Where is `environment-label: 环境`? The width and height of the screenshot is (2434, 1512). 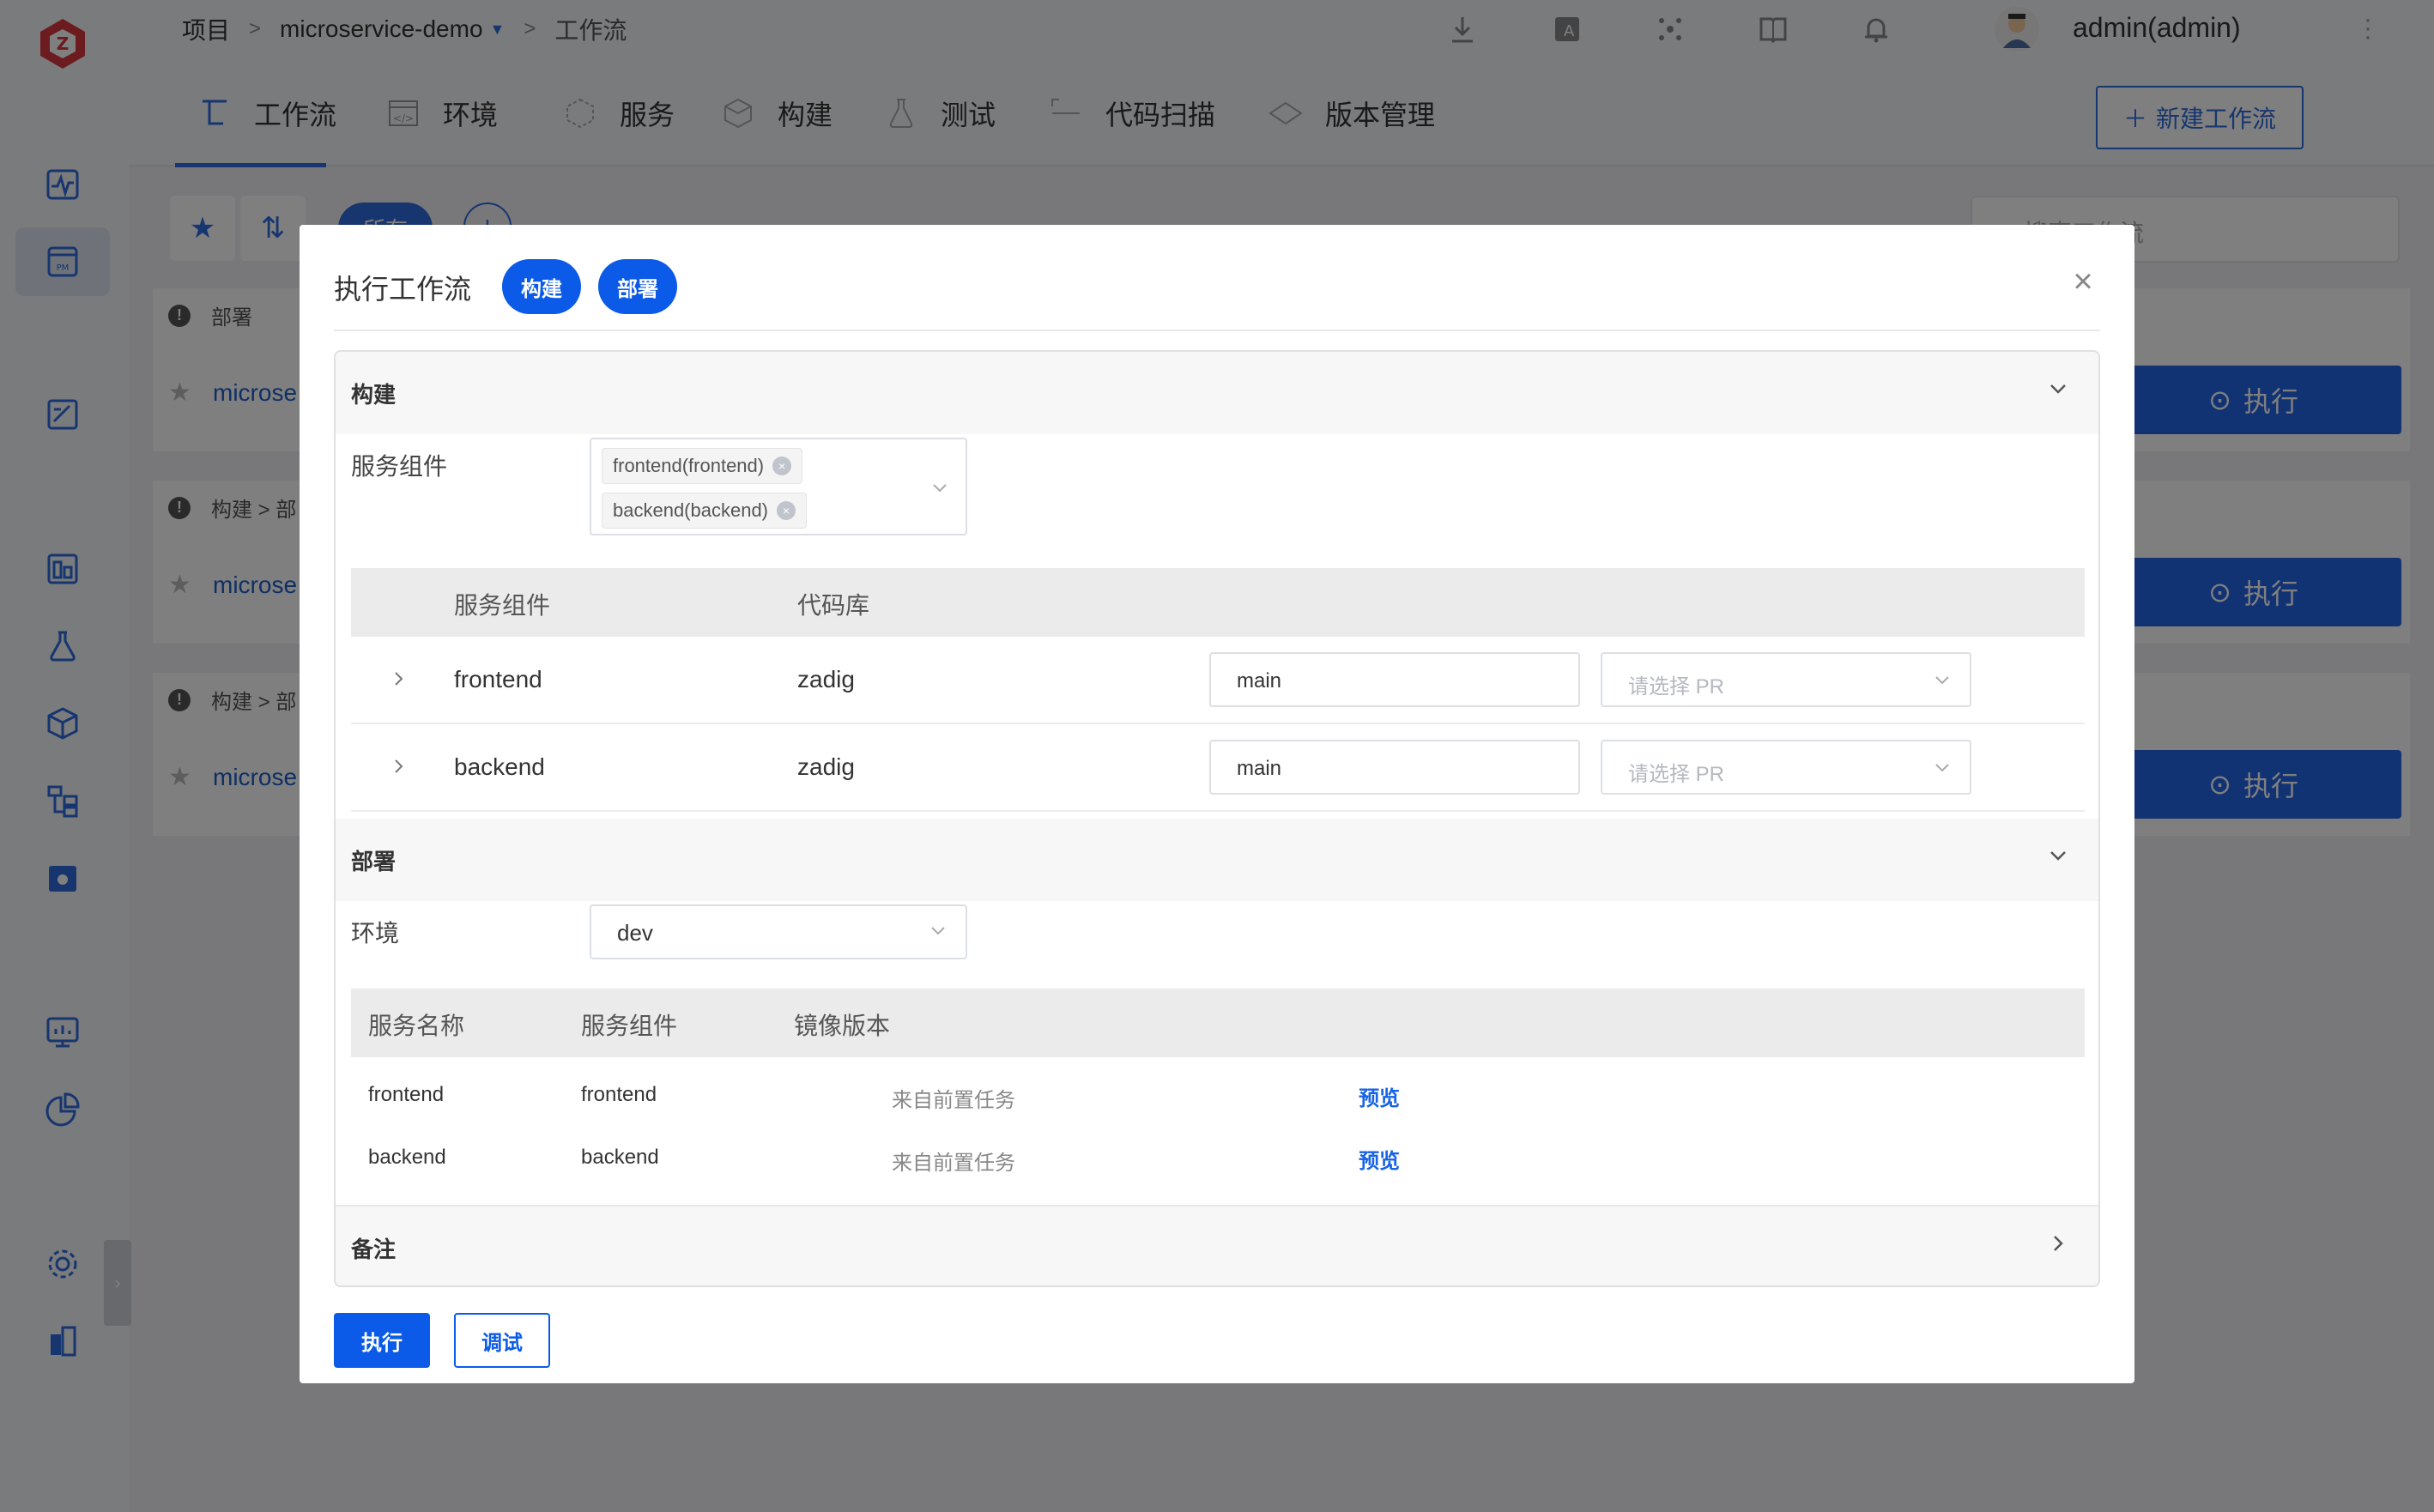
environment-label: 环境 is located at coordinates (375, 933).